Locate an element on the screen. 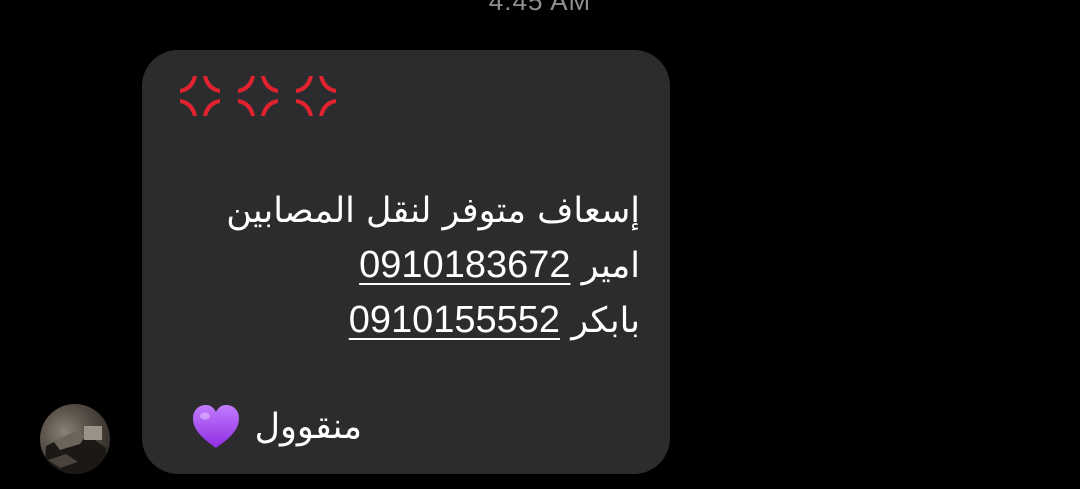  emoji-row is located at coordinates (258, 96).